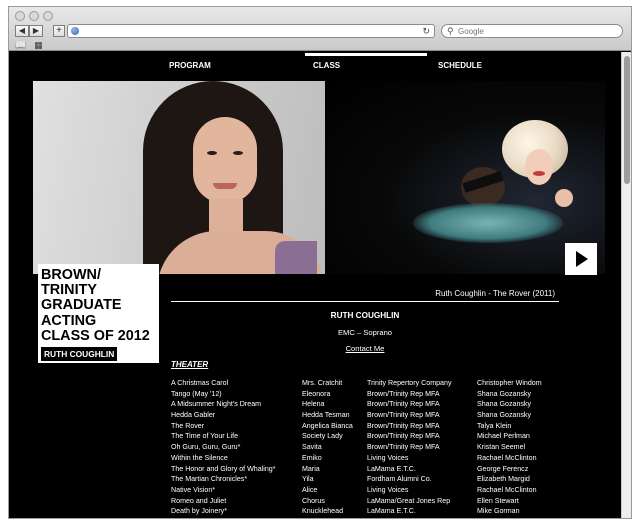  What do you see at coordinates (313, 404) in the screenshot?
I see `credit-role: Helena` at bounding box center [313, 404].